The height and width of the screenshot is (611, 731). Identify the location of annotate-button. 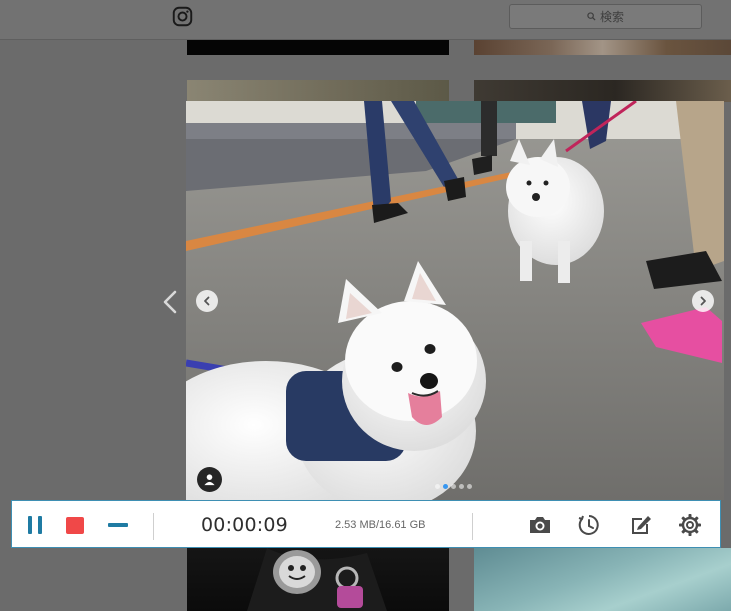
(641, 525).